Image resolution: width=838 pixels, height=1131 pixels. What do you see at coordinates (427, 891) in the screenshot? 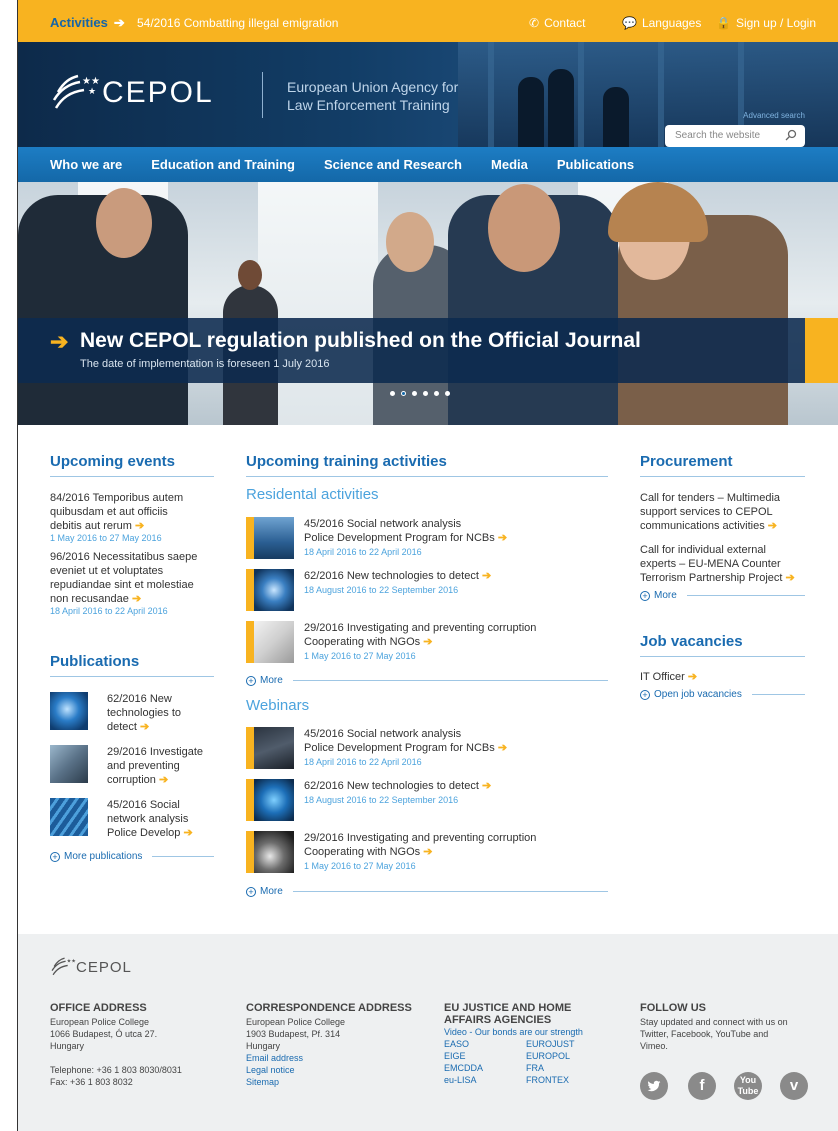
I see `more-webinars-link: + More` at bounding box center [427, 891].